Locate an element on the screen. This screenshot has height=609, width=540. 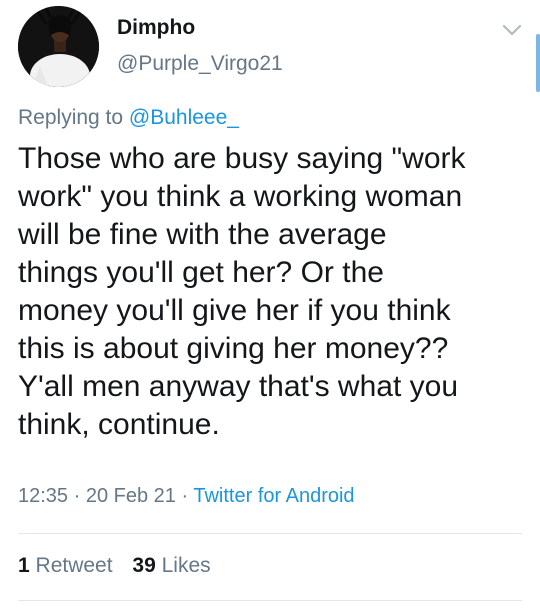
reply-handle-link: @Buhleee_ is located at coordinates (184, 117).